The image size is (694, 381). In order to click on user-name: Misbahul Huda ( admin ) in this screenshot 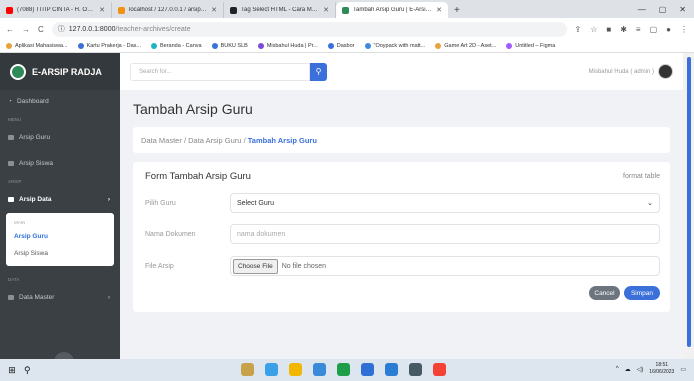, I will do `click(621, 71)`.